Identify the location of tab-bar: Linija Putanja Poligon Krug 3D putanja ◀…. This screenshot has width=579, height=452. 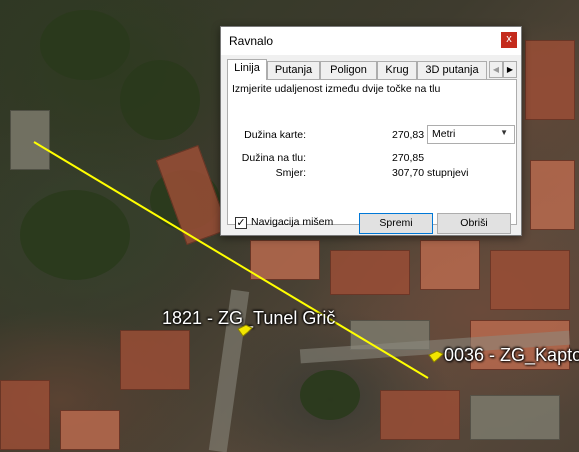
(372, 69).